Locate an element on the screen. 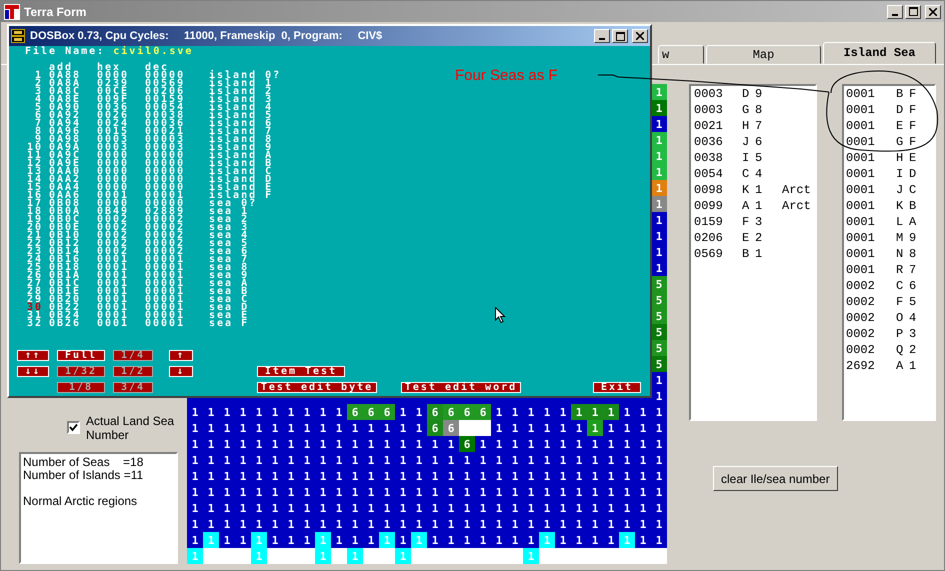  table-cell: 0A96 is located at coordinates (65, 132).